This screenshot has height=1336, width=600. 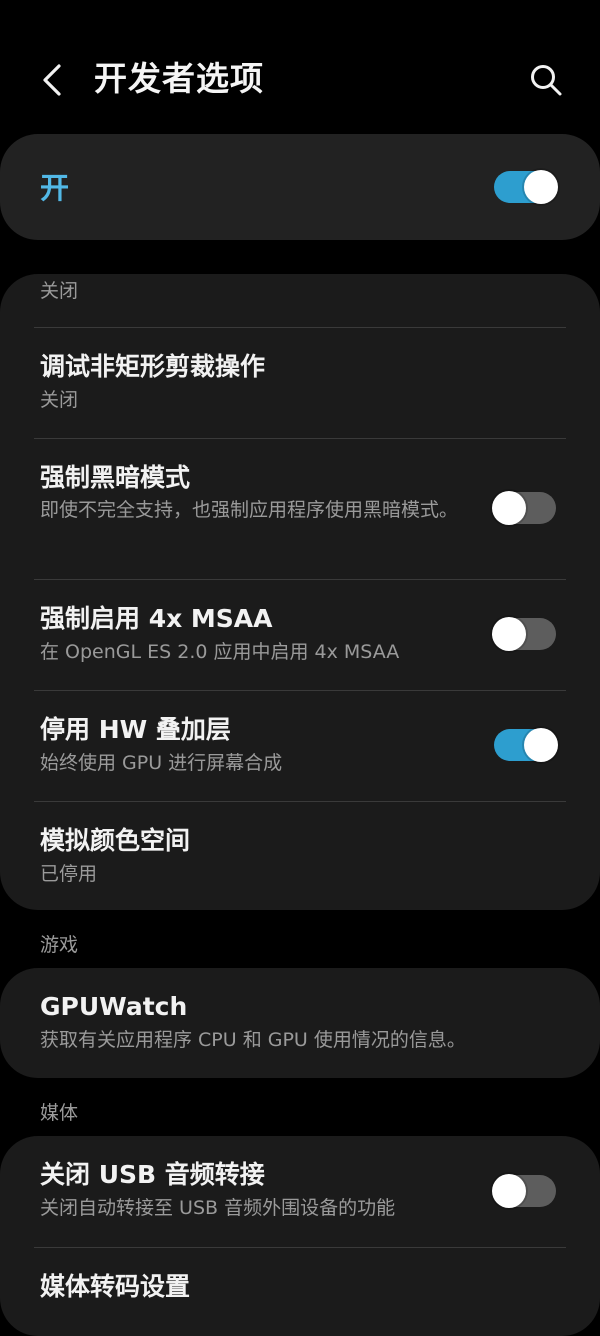 What do you see at coordinates (114, 1006) in the screenshot?
I see `list-item-title: GPUWatch` at bounding box center [114, 1006].